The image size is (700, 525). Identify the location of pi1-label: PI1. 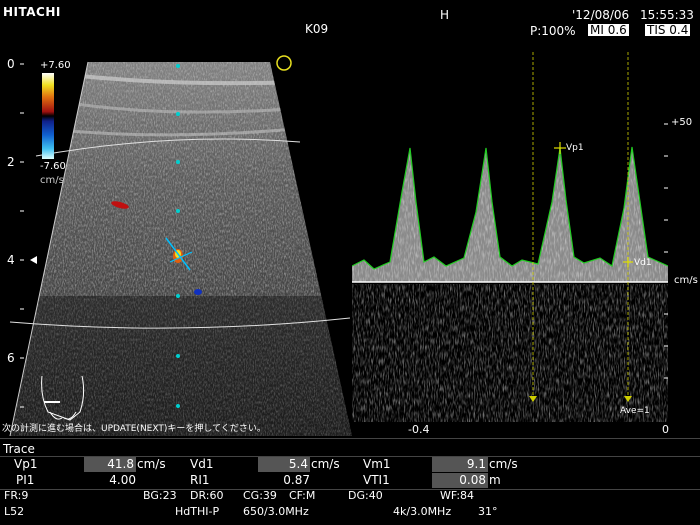
(25, 480).